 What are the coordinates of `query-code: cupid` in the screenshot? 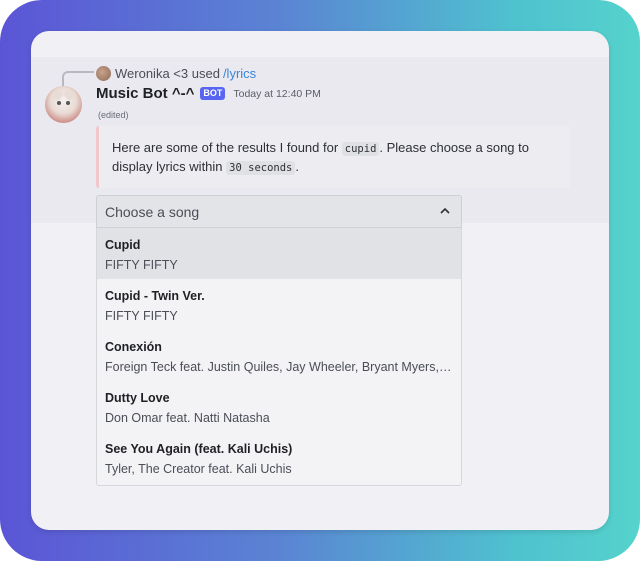 It's located at (360, 149).